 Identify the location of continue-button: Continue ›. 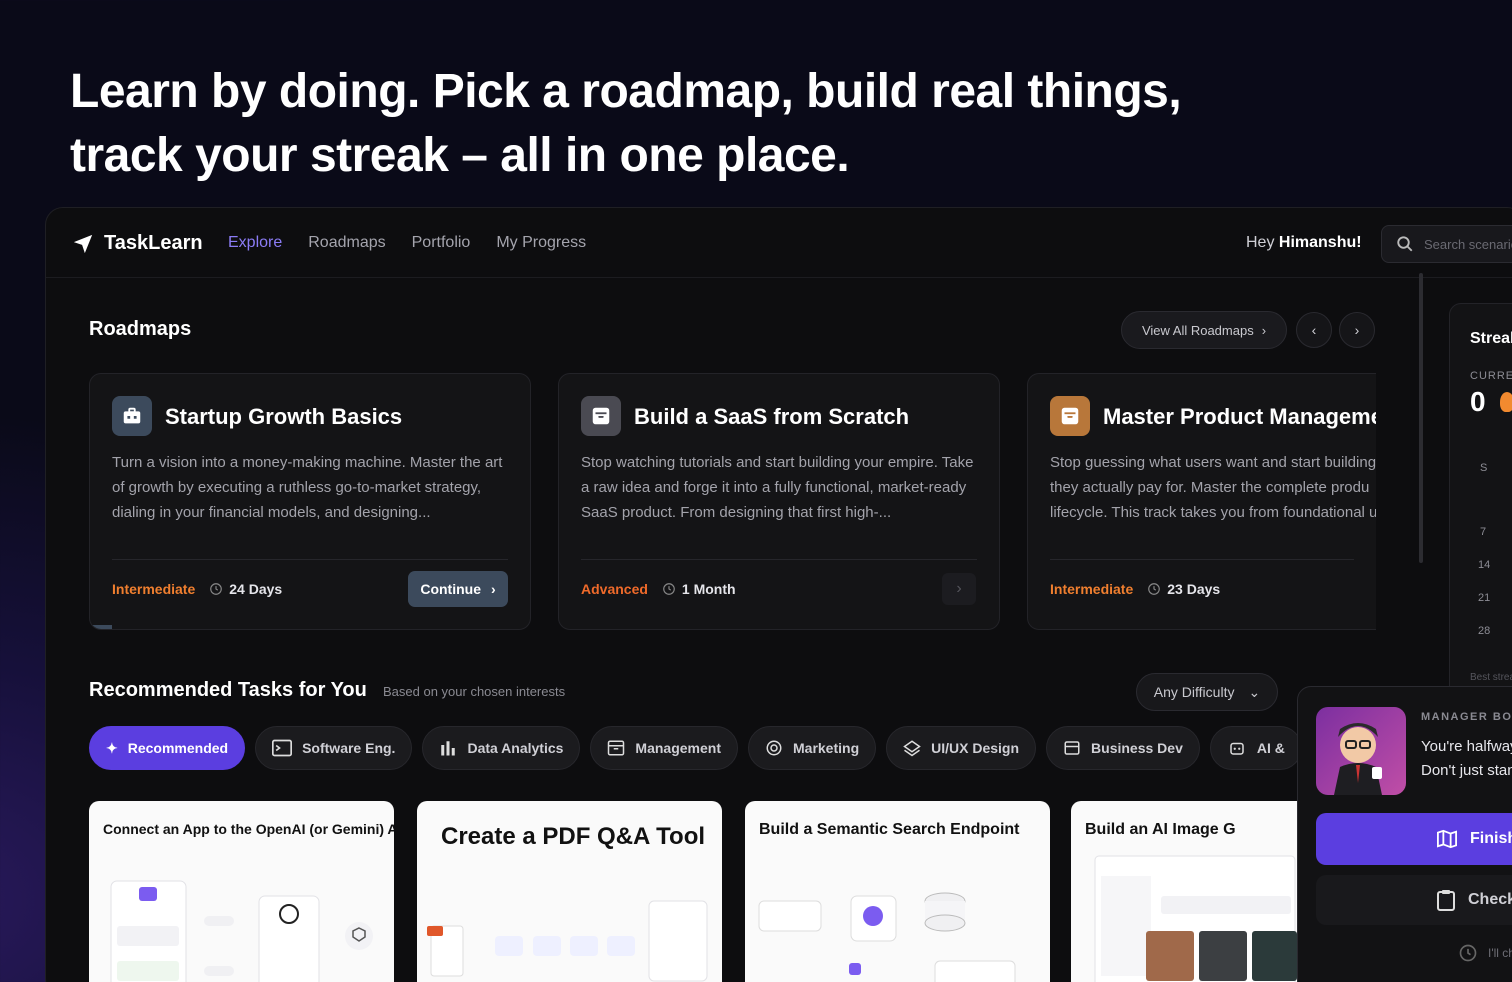
(458, 589).